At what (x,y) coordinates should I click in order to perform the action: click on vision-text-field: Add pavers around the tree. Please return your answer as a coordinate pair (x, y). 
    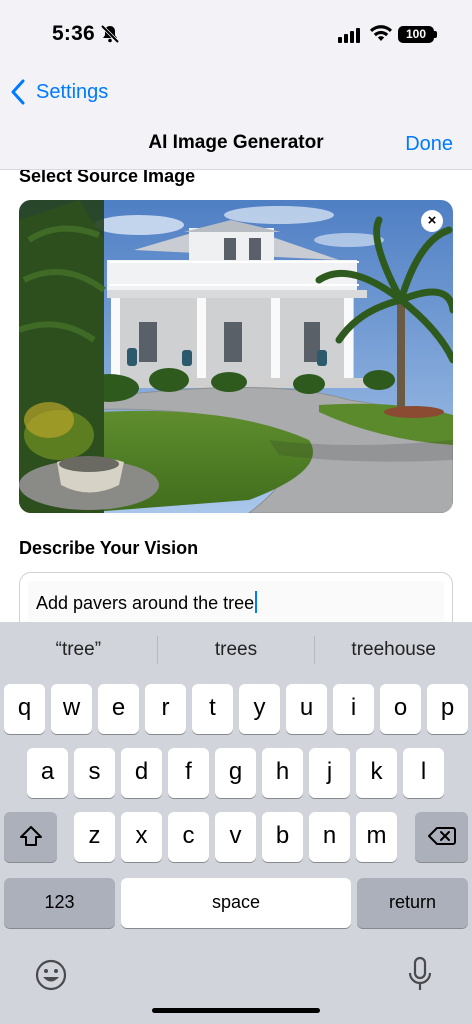
    Looking at the image, I should click on (236, 597).